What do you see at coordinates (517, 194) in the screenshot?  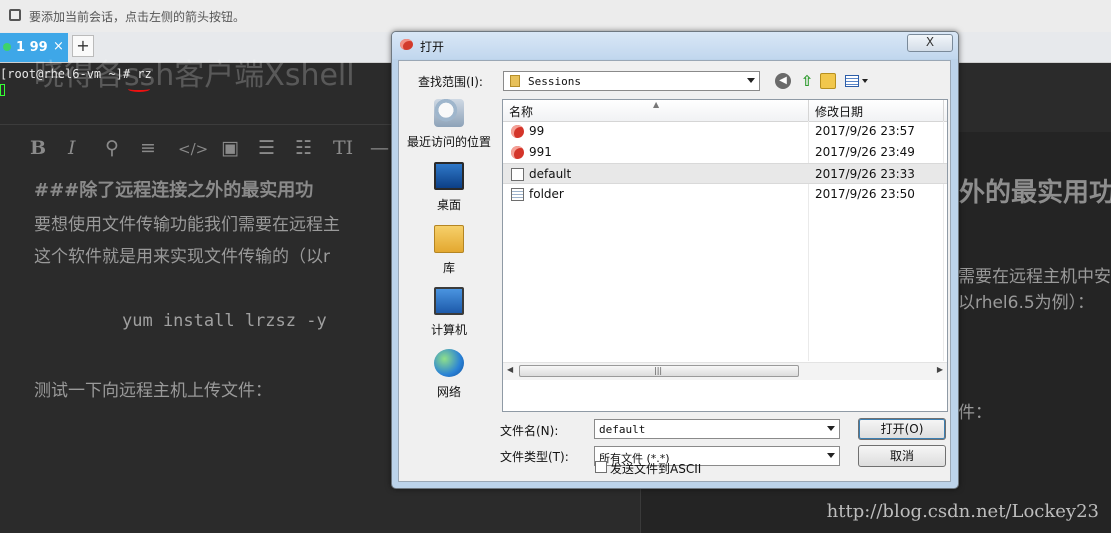 I see `folder-doc-icon` at bounding box center [517, 194].